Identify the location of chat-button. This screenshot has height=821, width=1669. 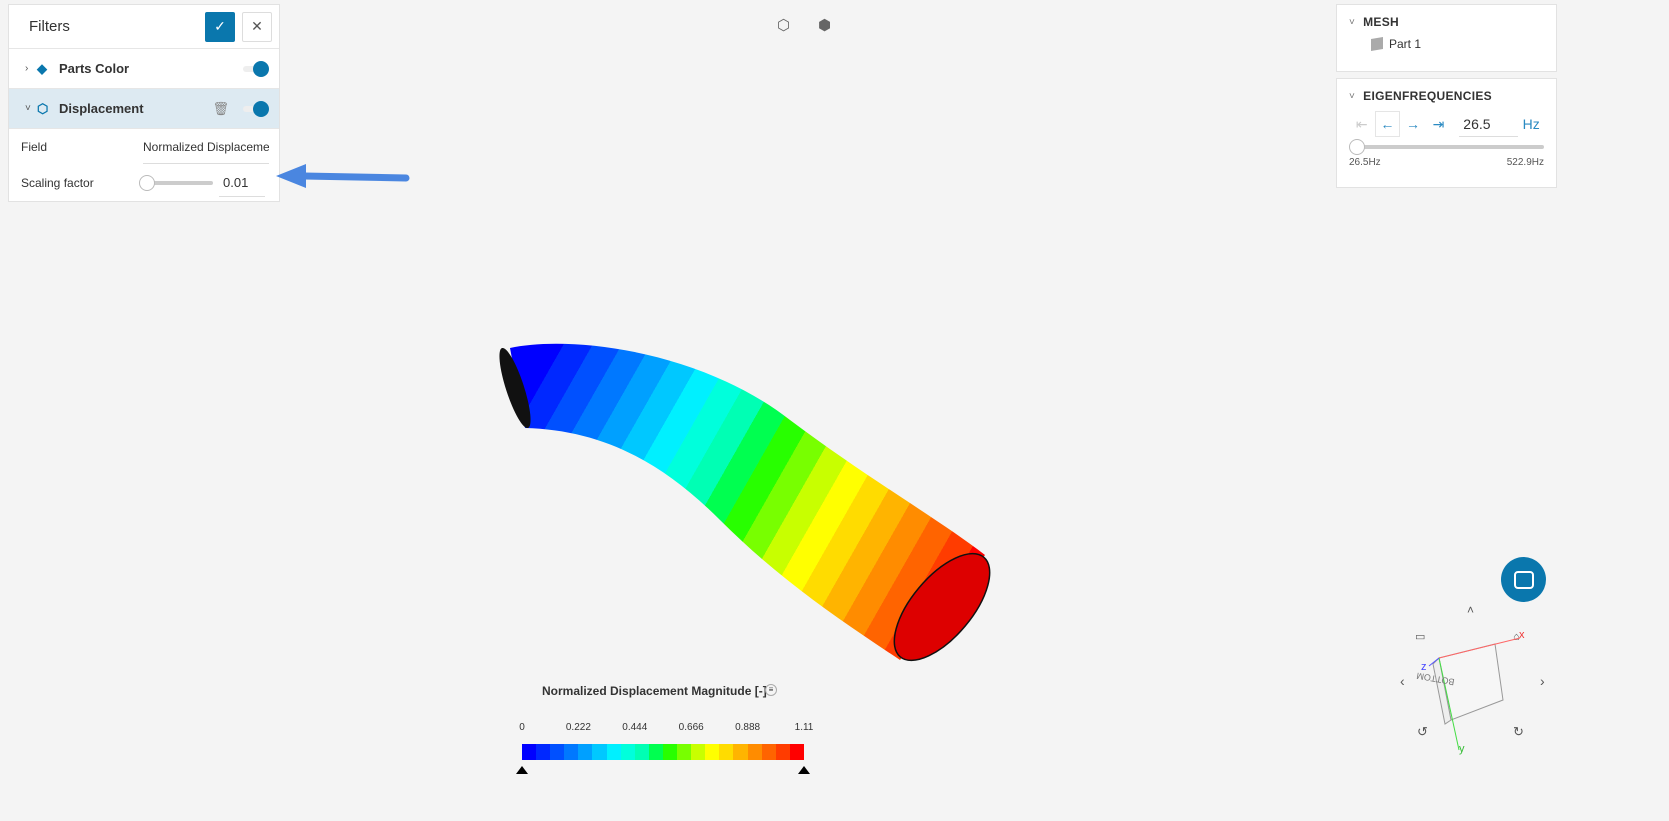
(1523, 579).